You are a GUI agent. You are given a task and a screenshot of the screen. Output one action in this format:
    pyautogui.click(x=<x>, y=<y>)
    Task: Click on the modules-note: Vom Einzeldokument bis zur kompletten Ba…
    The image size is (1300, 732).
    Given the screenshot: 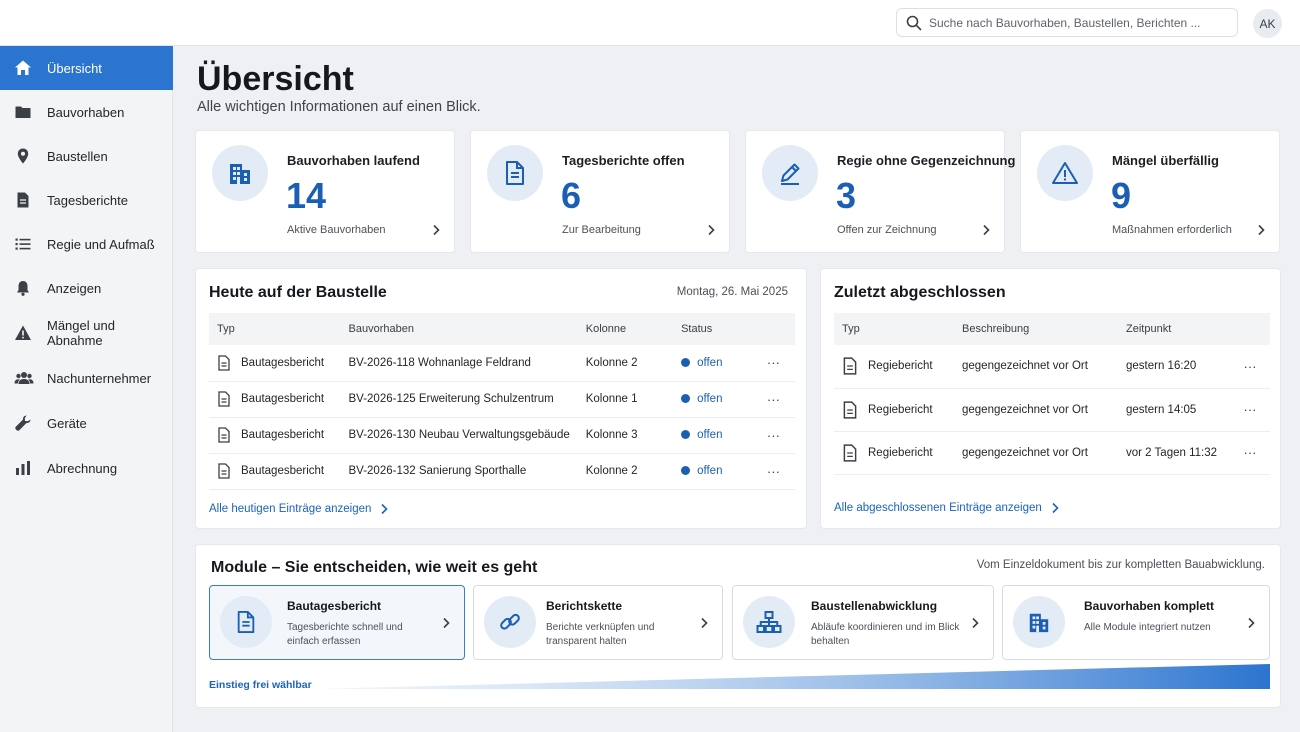 What is the action you would take?
    pyautogui.click(x=1120, y=565)
    